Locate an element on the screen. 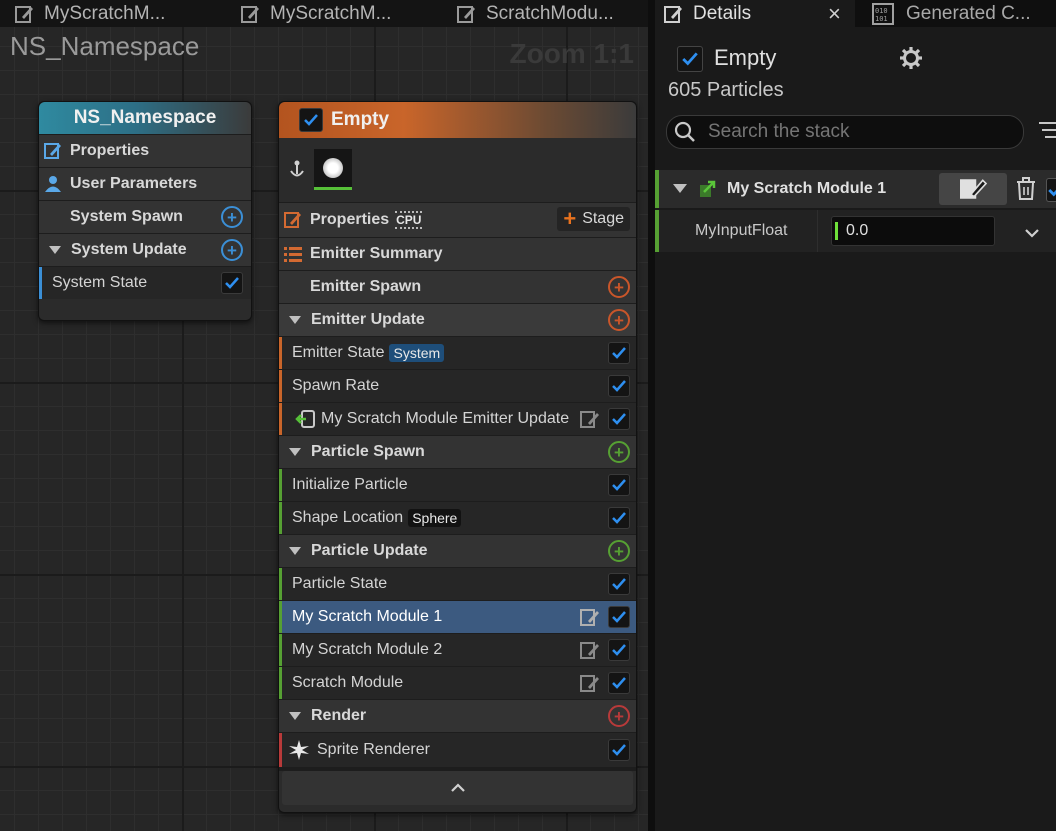  chevron-down-icon is located at coordinates (1032, 231).